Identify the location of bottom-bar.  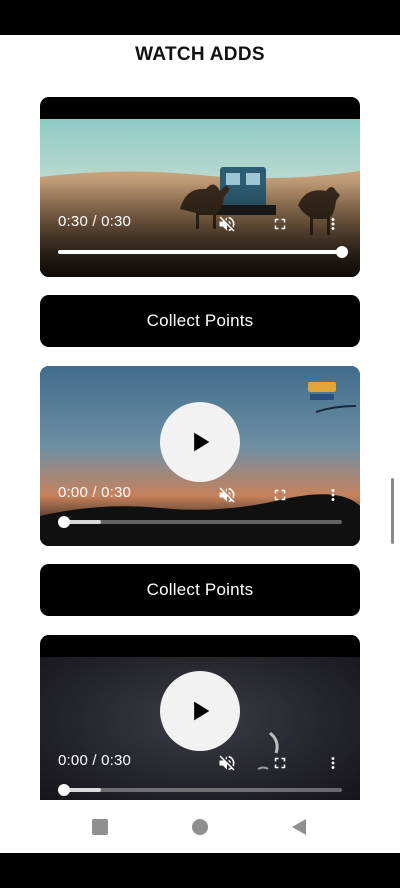
(200, 870).